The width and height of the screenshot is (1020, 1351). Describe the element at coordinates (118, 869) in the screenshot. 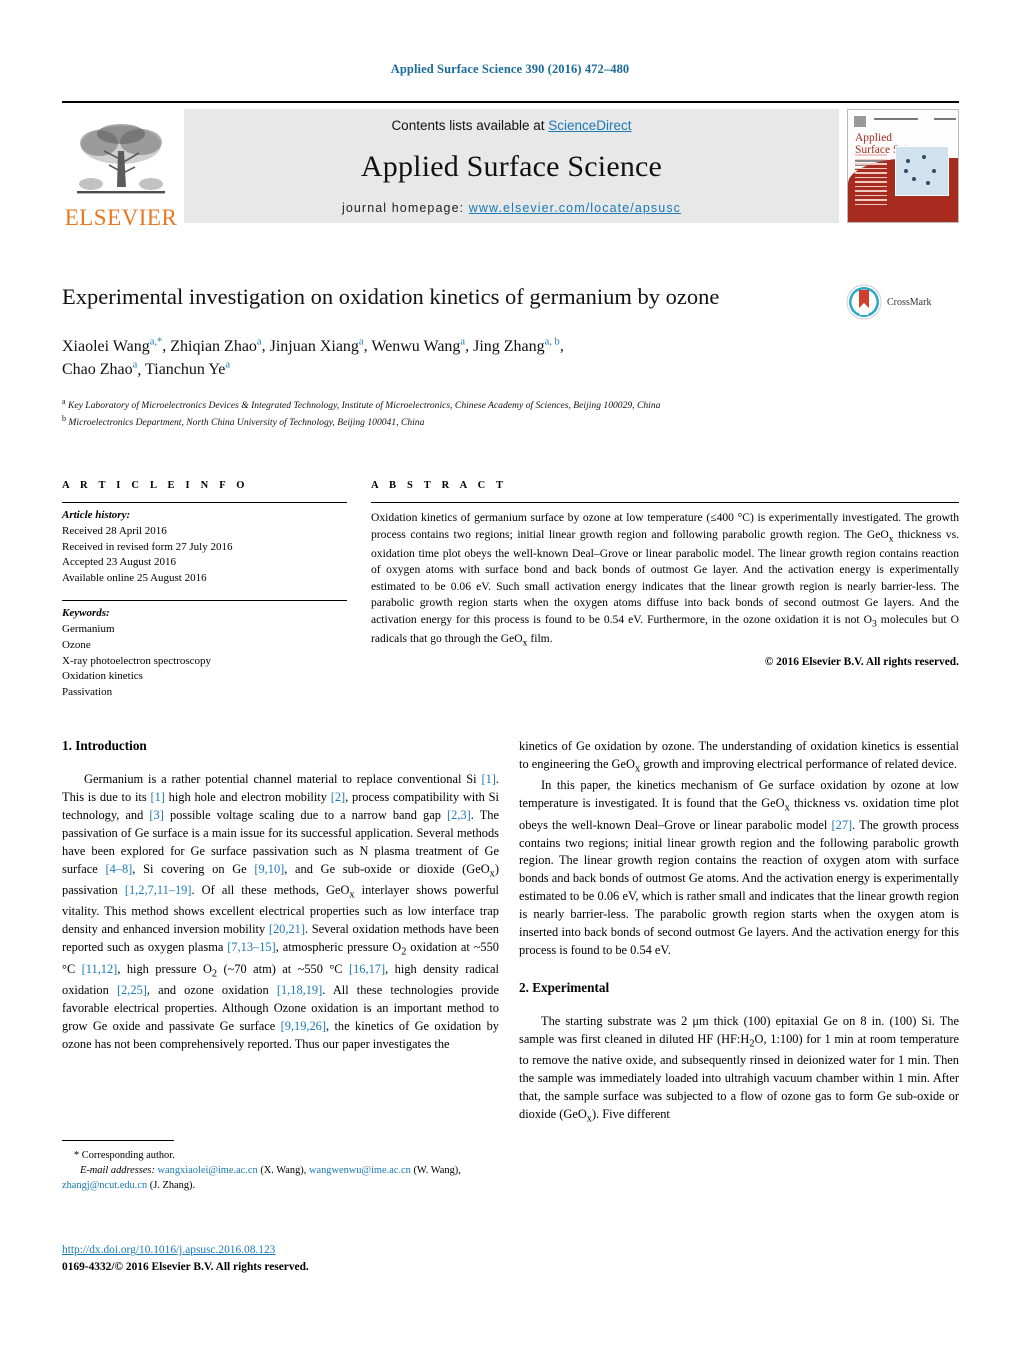

I see `citation-link: [4–8]` at that location.